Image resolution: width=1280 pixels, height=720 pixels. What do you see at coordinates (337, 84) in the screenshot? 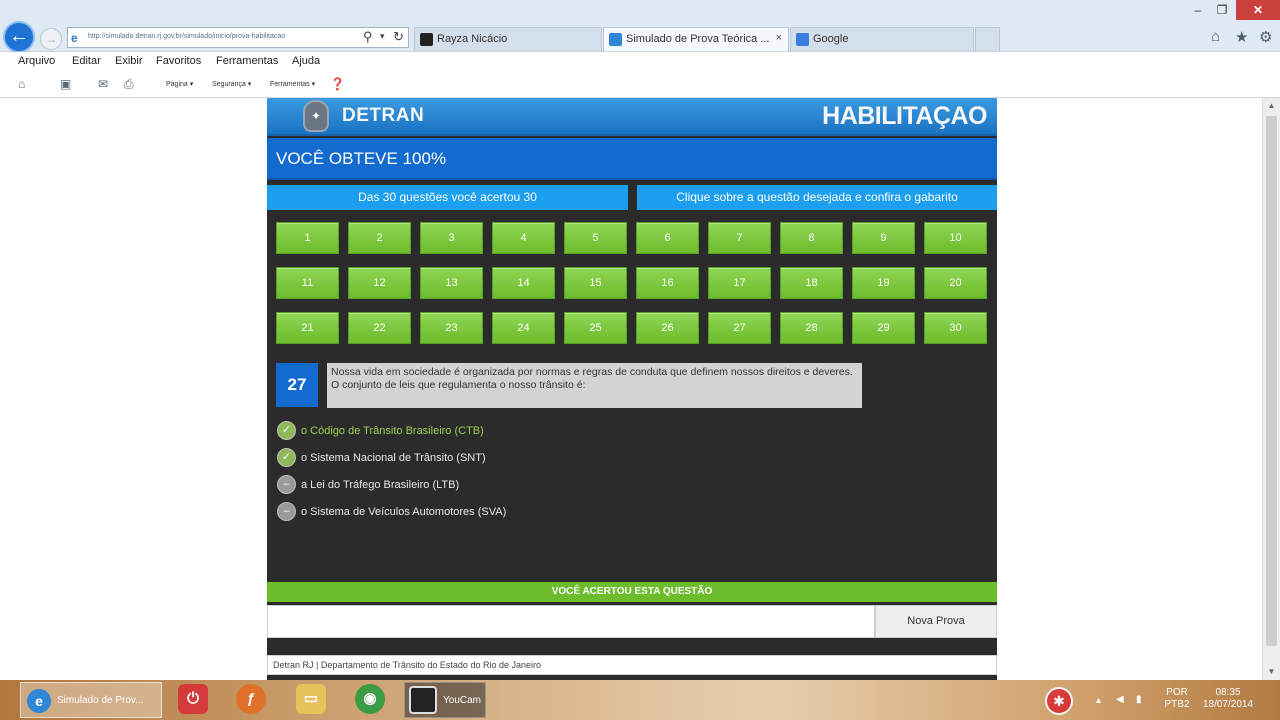
I see `help-icon: ❓` at bounding box center [337, 84].